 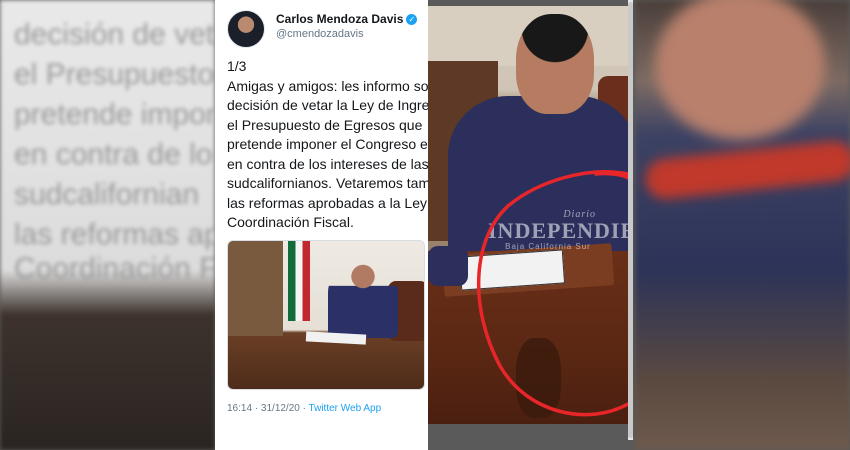 I want to click on annotation-circle, so click(x=553, y=293).